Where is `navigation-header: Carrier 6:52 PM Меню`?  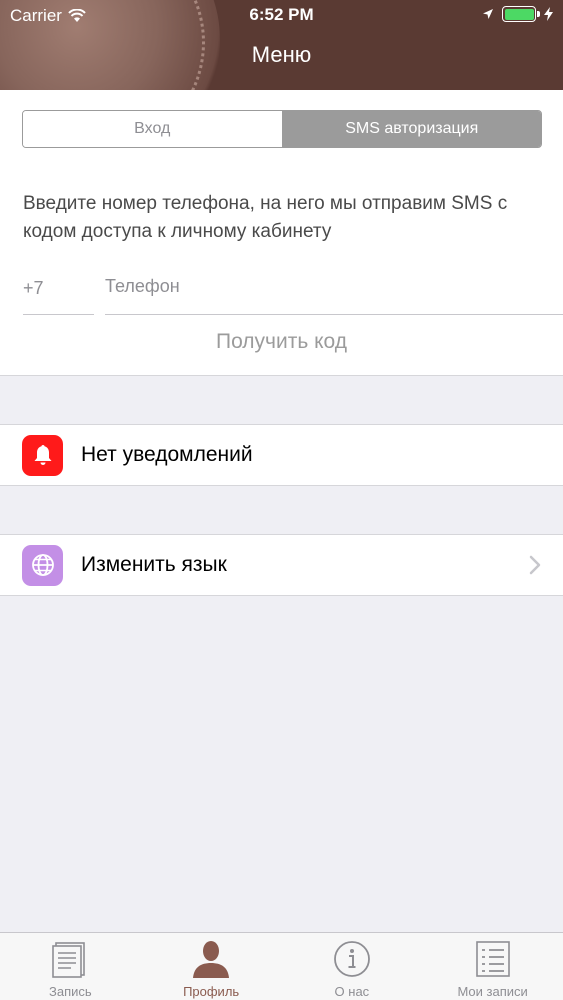 navigation-header: Carrier 6:52 PM Меню is located at coordinates (281, 45).